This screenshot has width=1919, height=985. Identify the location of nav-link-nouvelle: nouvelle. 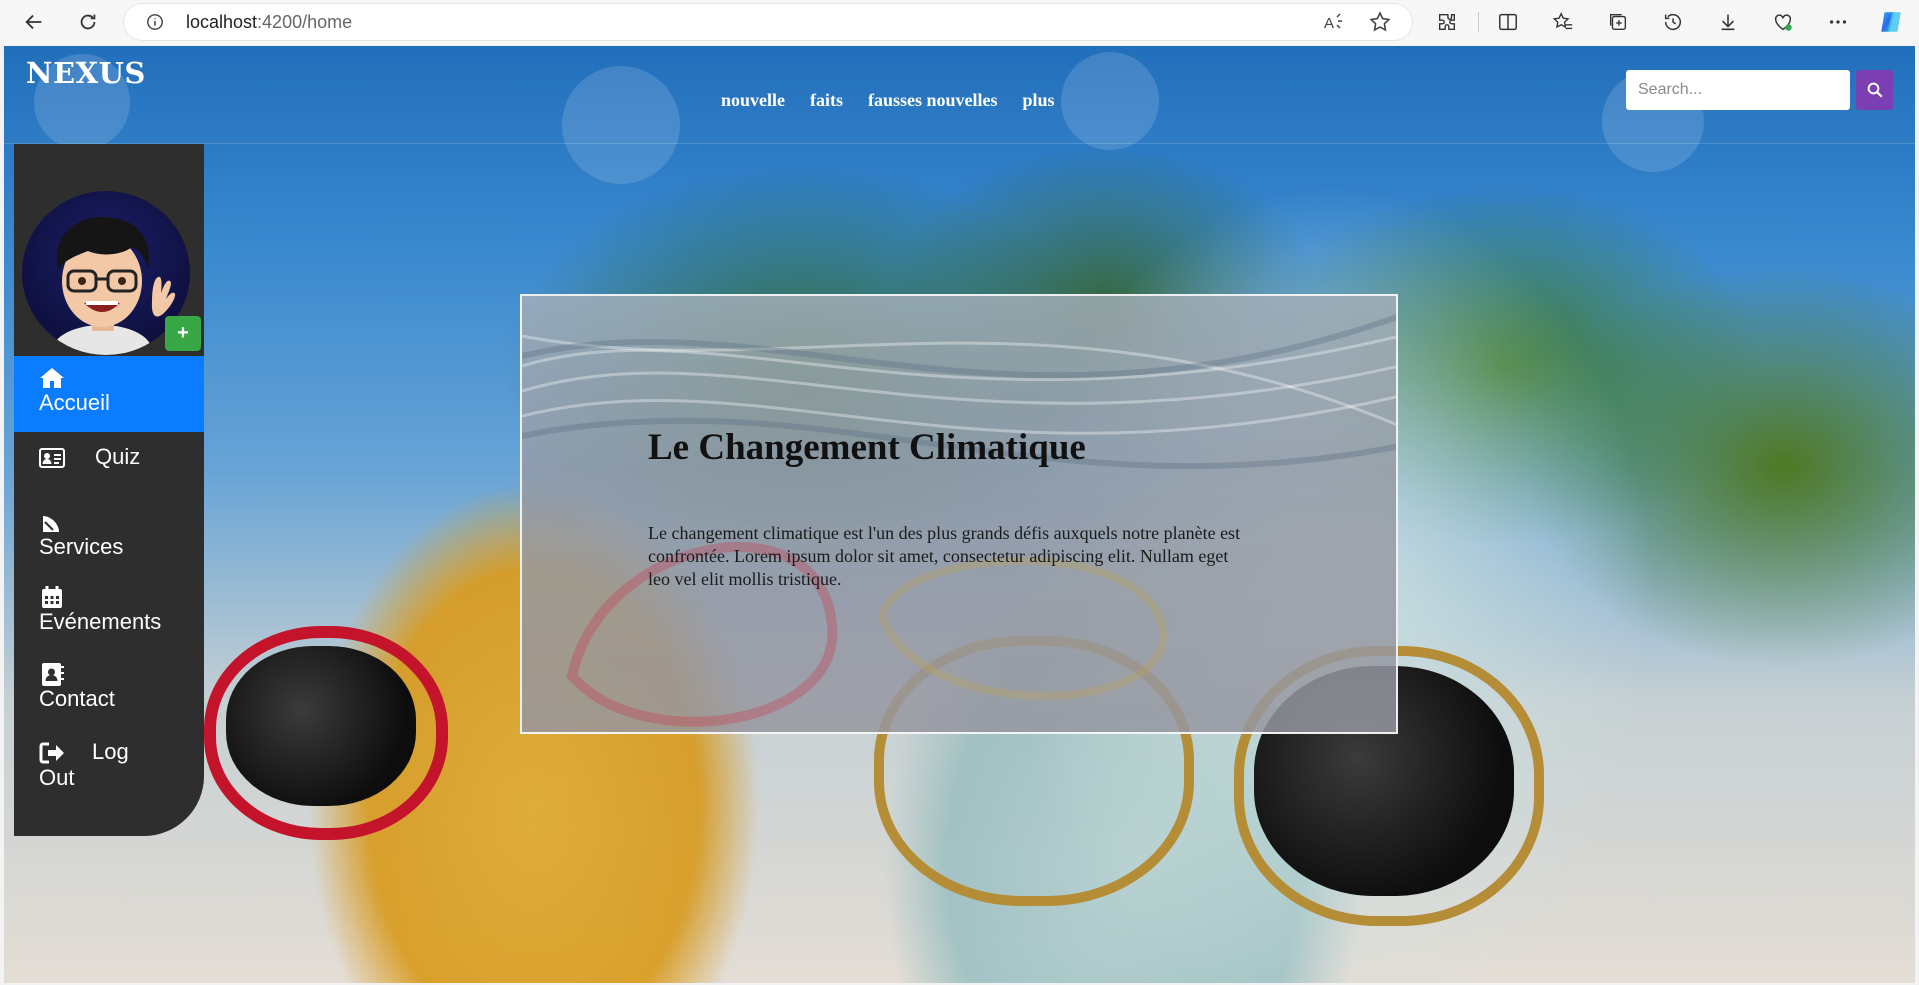
(753, 100).